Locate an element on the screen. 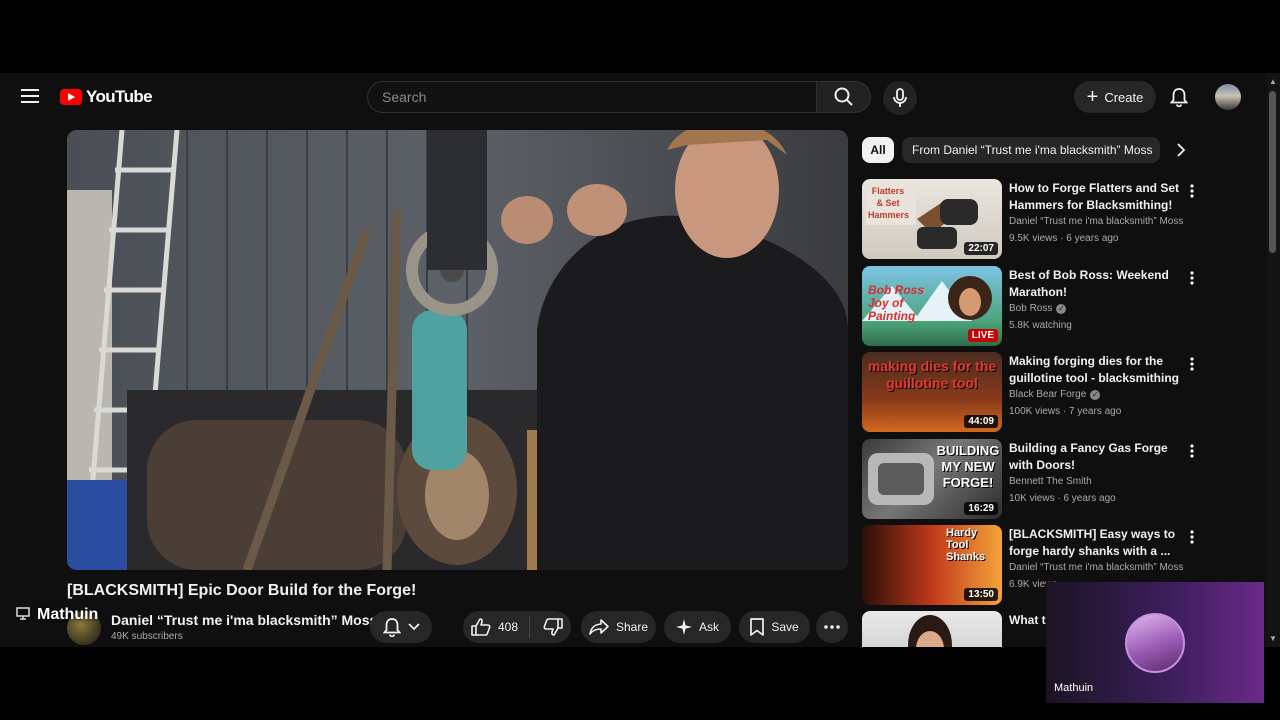 This screenshot has width=1280, height=720. microphone-icon is located at coordinates (900, 97).